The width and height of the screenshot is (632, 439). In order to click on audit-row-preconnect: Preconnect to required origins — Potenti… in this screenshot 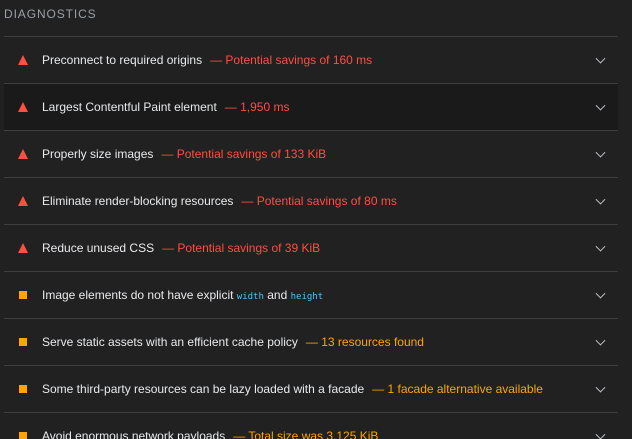, I will do `click(311, 59)`.